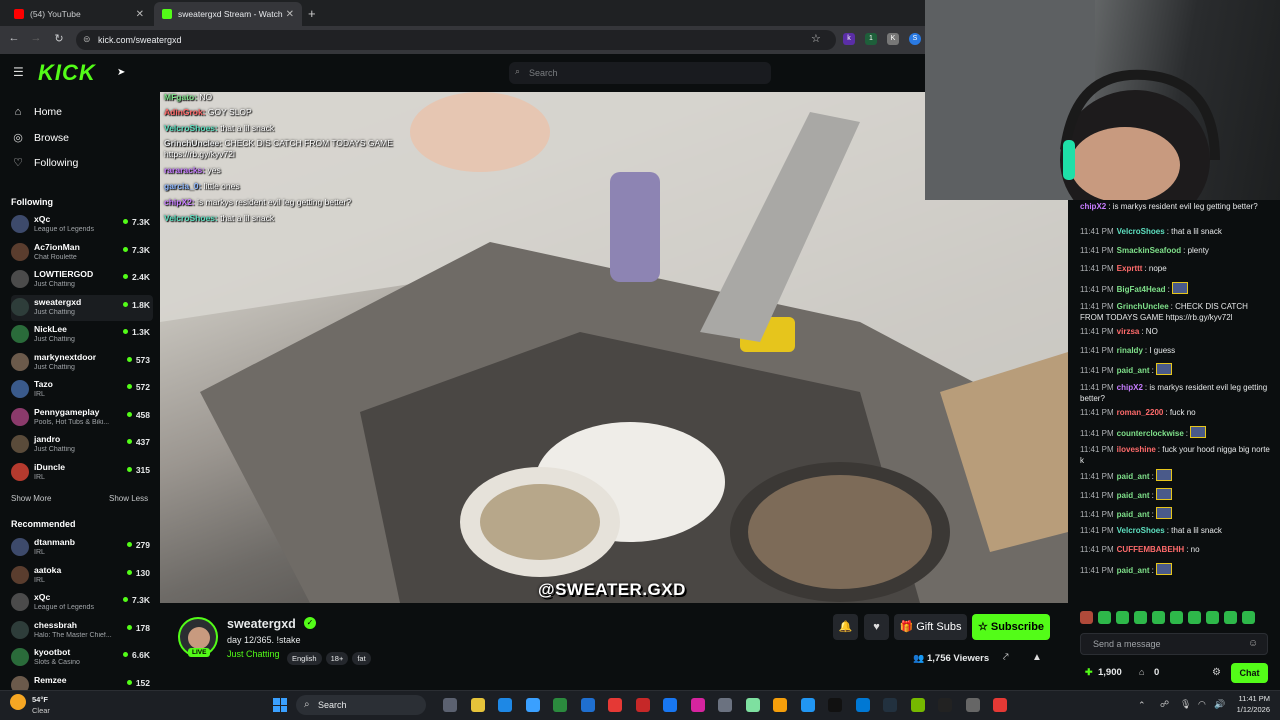 The image size is (1280, 720). What do you see at coordinates (82, 473) in the screenshot?
I see `sidebar-channel-iduncle: iDuncle IRL 315` at bounding box center [82, 473].